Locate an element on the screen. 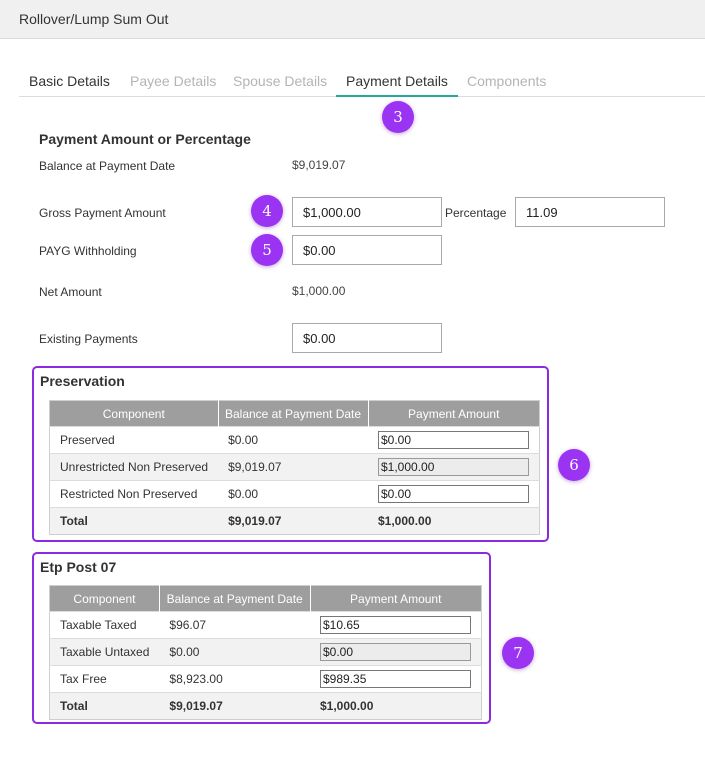 The width and height of the screenshot is (705, 760). payg-label: PAYG Withholding is located at coordinates (88, 251).